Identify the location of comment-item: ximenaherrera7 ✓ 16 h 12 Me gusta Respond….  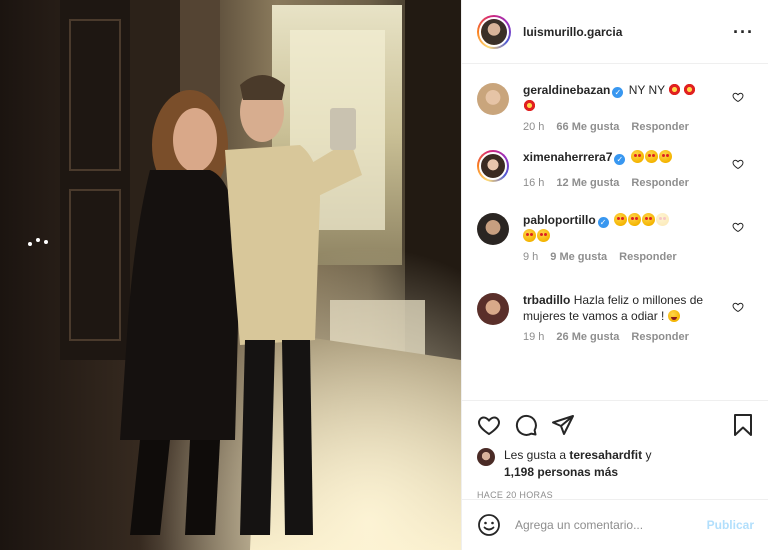
(615, 180).